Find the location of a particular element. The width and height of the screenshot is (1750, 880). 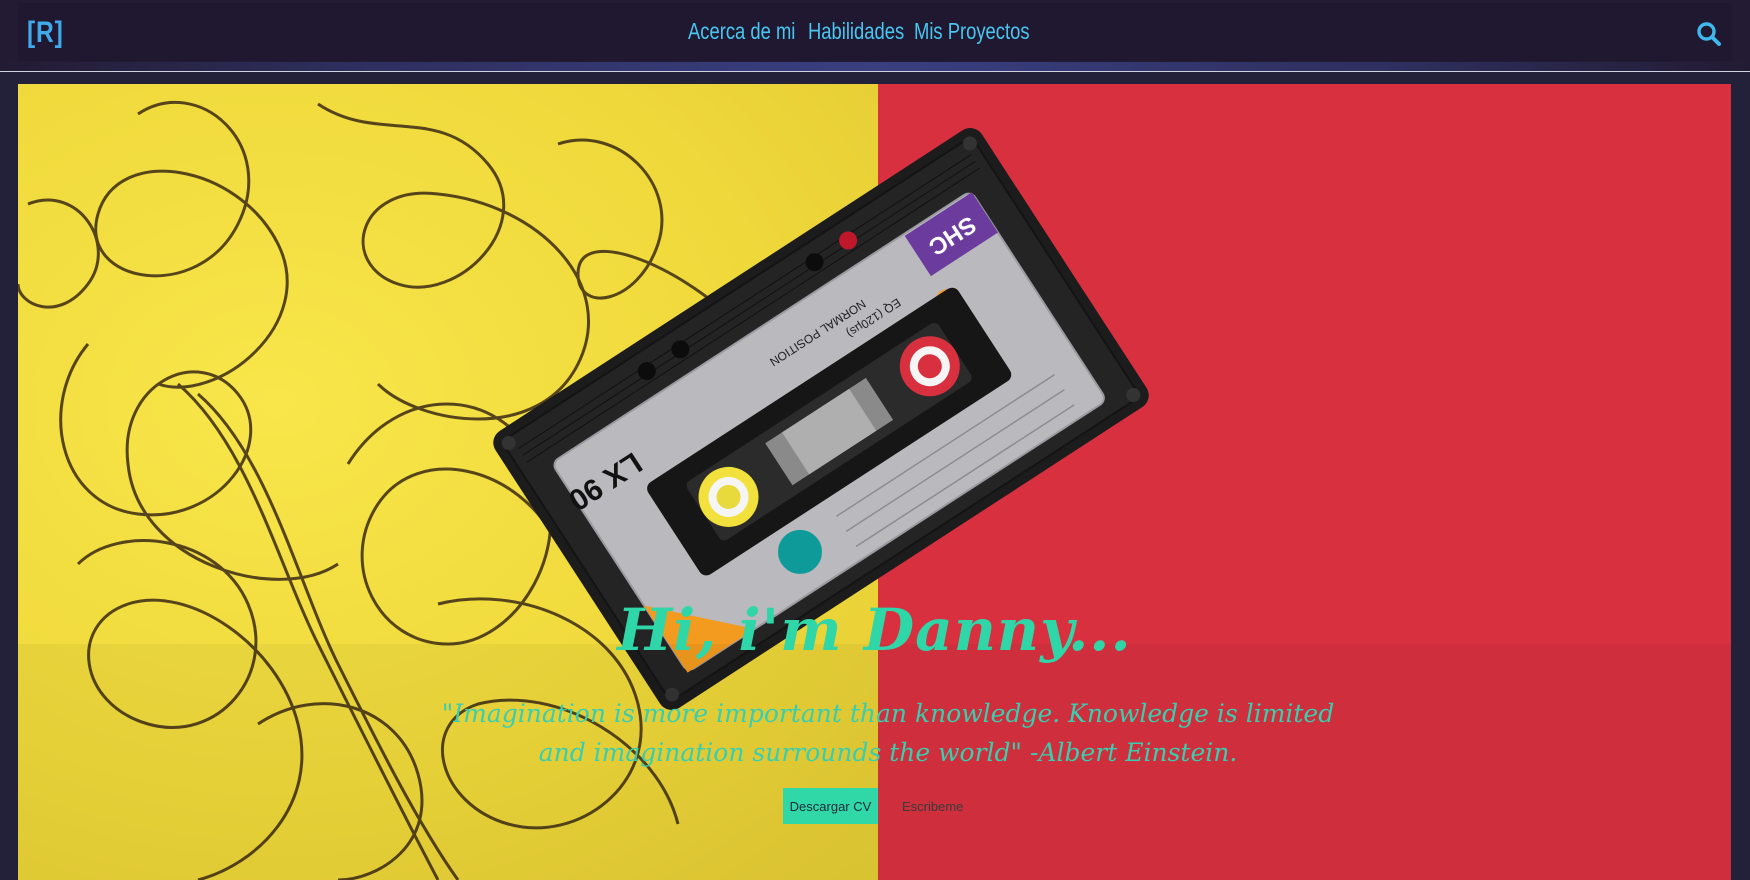

brand-logo: [R] is located at coordinates (45, 33).